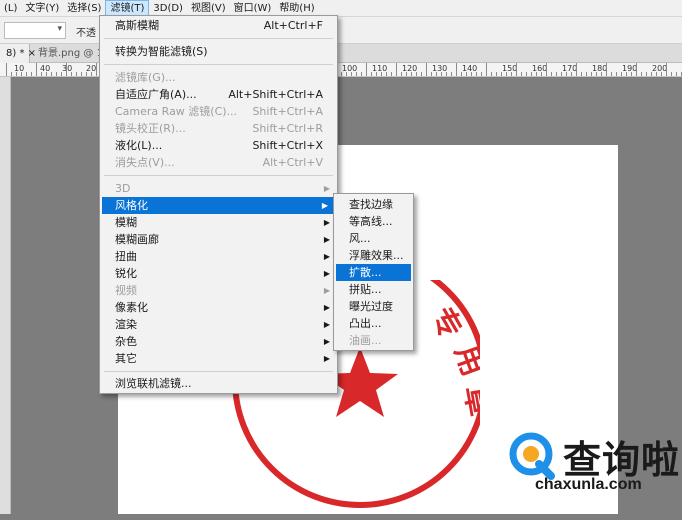 The height and width of the screenshot is (520, 682). What do you see at coordinates (218, 256) in the screenshot?
I see `menu-item-distort: 扭曲 ▶` at bounding box center [218, 256].